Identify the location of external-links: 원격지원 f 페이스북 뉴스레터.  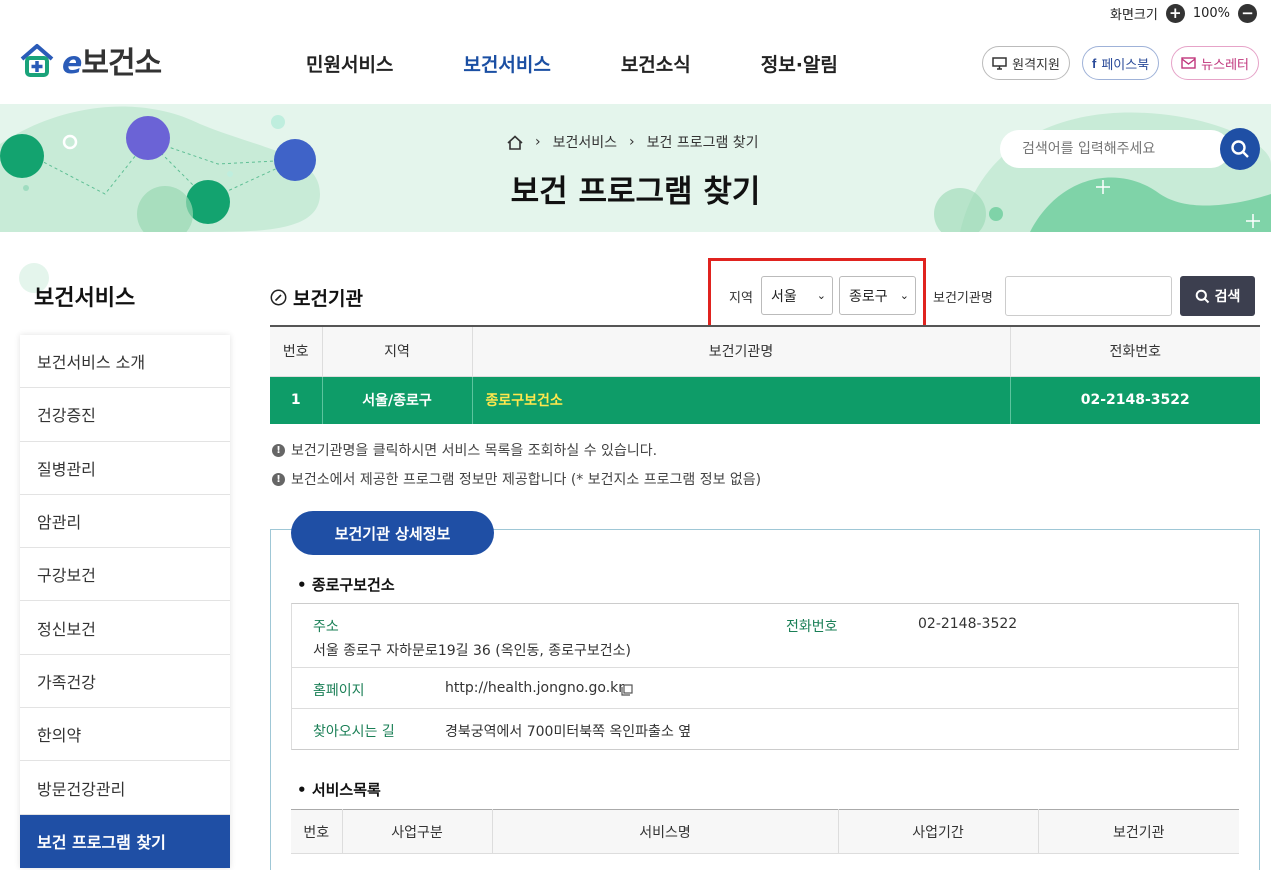
(1120, 63).